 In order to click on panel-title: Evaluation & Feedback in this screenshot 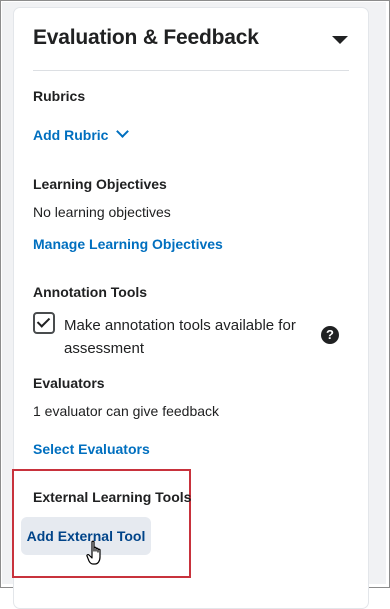, I will do `click(146, 37)`.